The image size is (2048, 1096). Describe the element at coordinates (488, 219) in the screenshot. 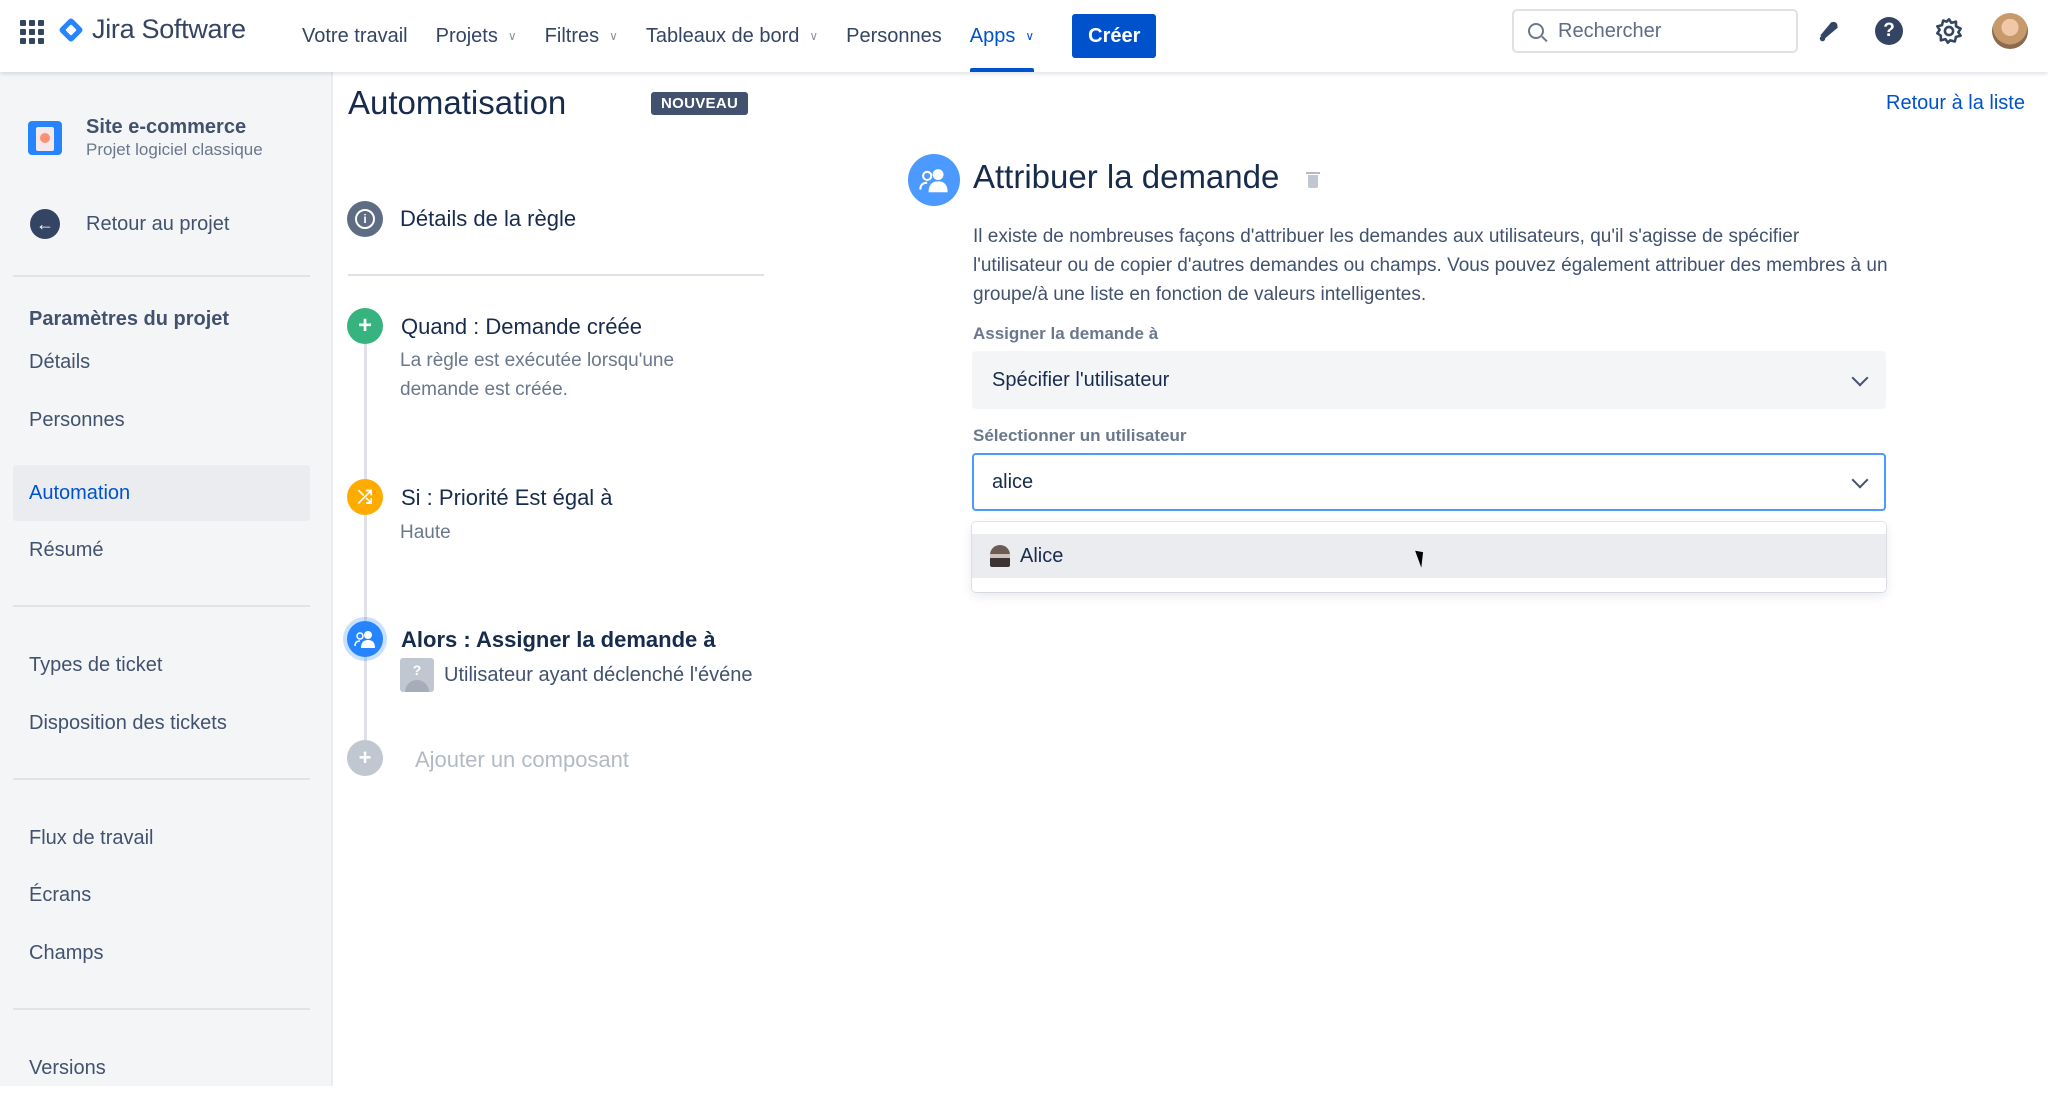

I see `rule-details-link: Détails de la règle` at that location.